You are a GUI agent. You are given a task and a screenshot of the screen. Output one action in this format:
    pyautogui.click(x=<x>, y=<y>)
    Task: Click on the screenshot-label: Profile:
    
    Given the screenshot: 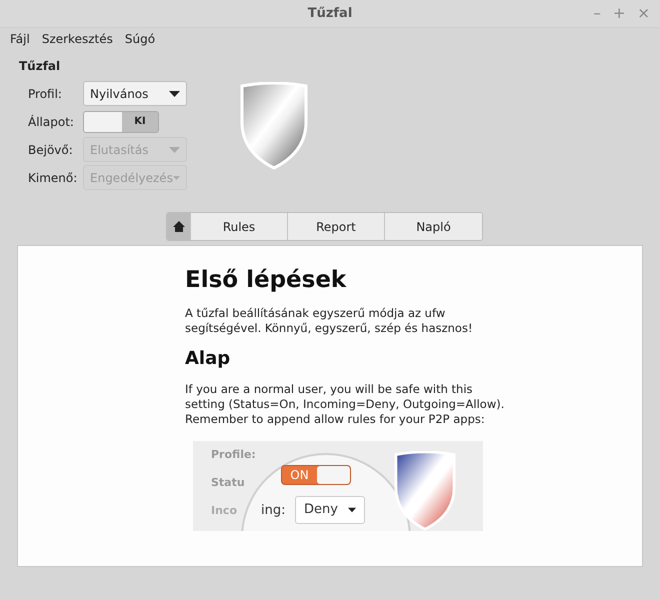 What is the action you would take?
    pyautogui.click(x=233, y=455)
    